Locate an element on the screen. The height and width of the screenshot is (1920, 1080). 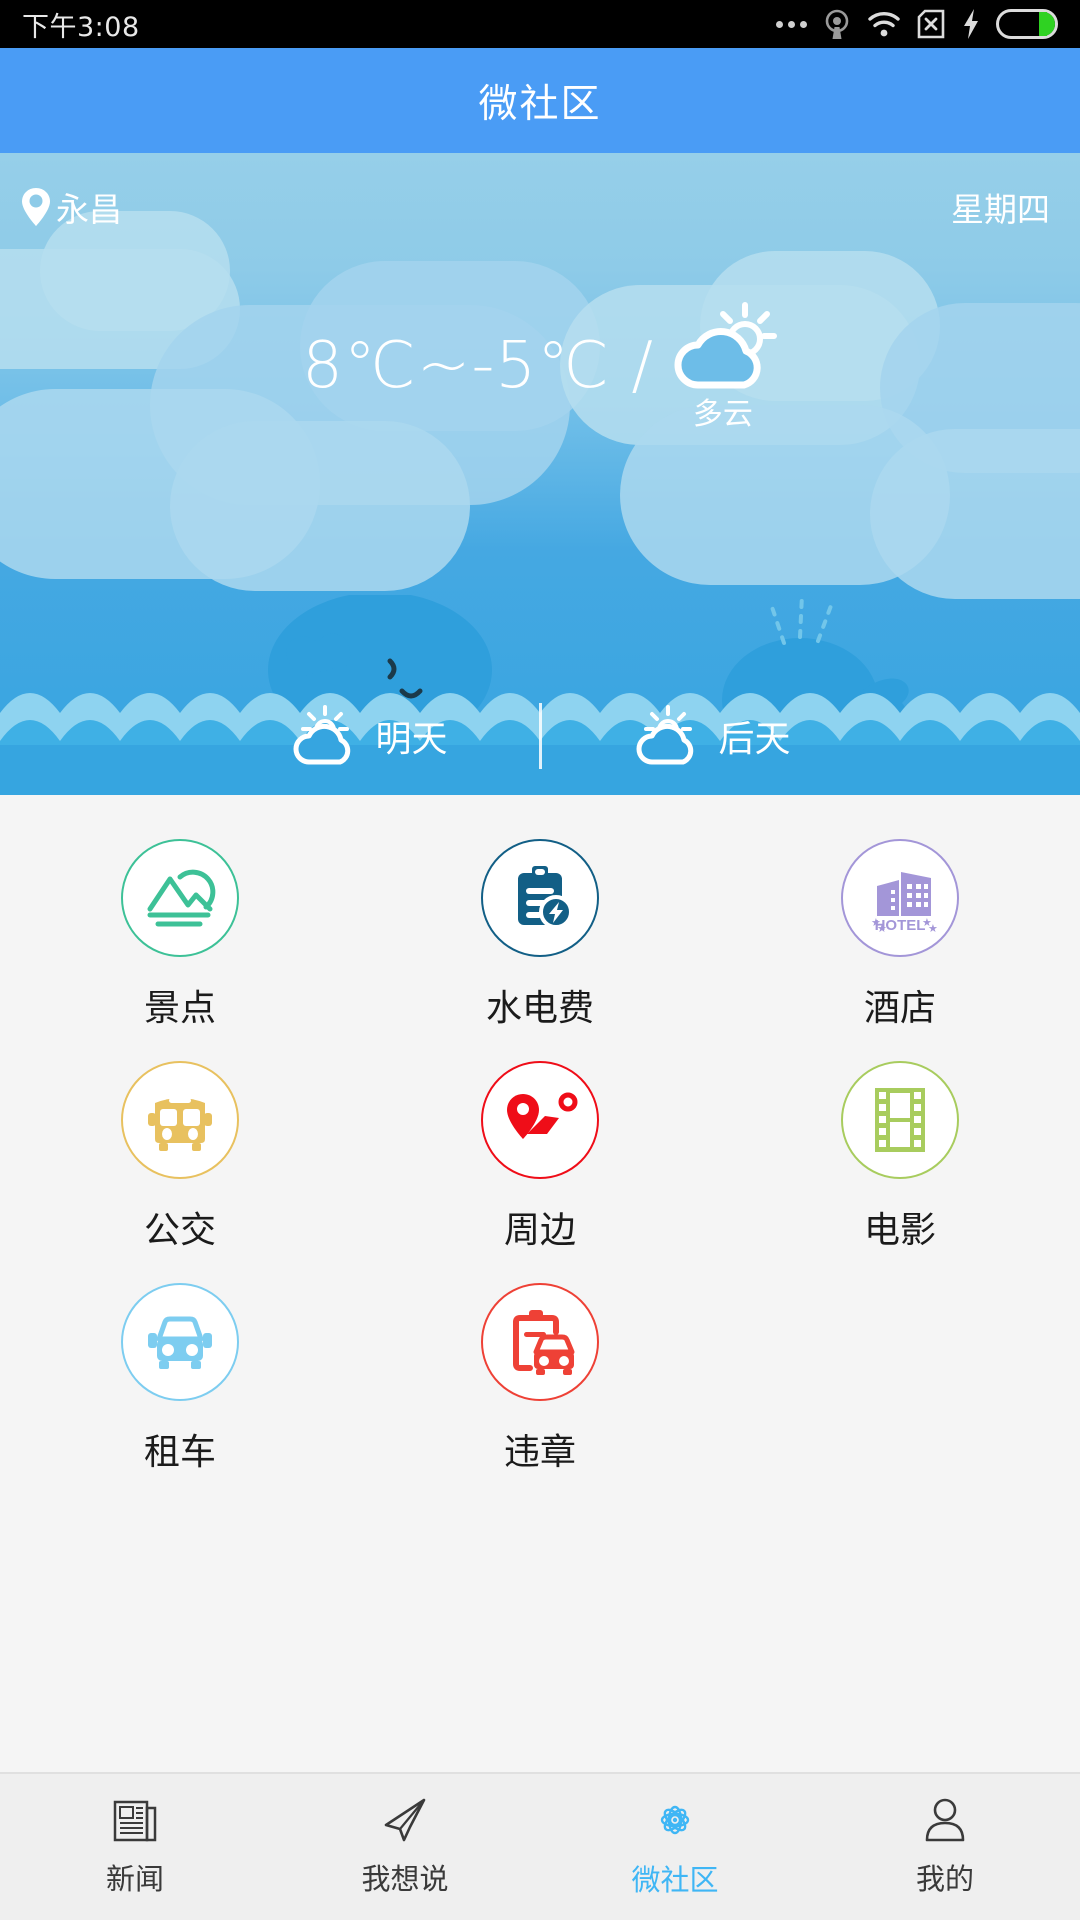
location-label: 永昌 is located at coordinates (89, 209).